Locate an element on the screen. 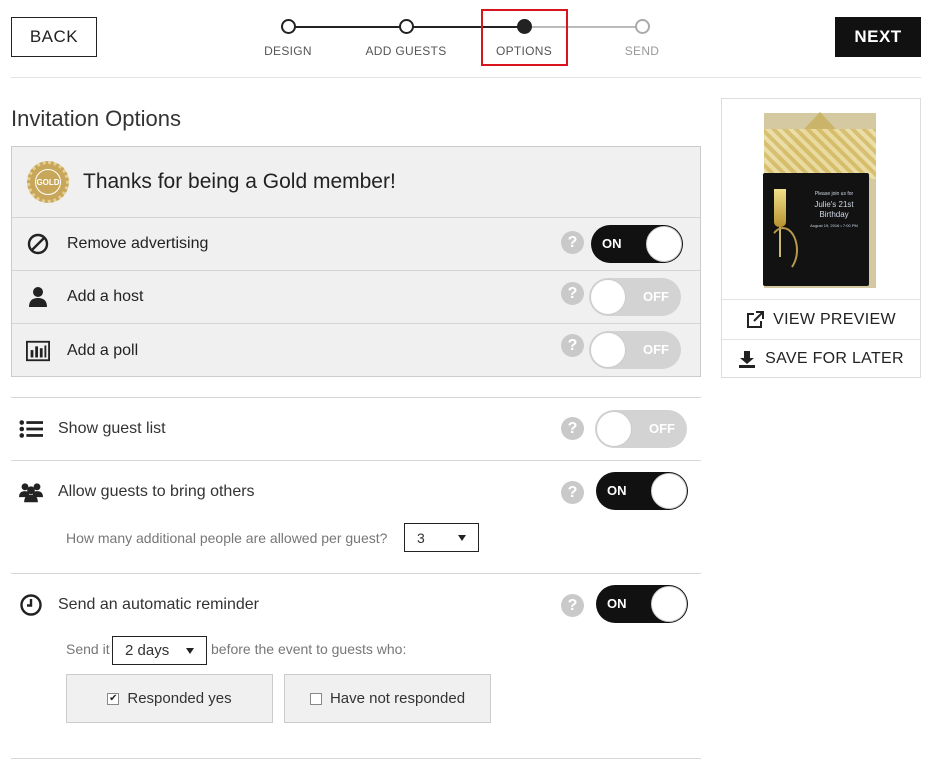  next-button: NEXT is located at coordinates (878, 37).